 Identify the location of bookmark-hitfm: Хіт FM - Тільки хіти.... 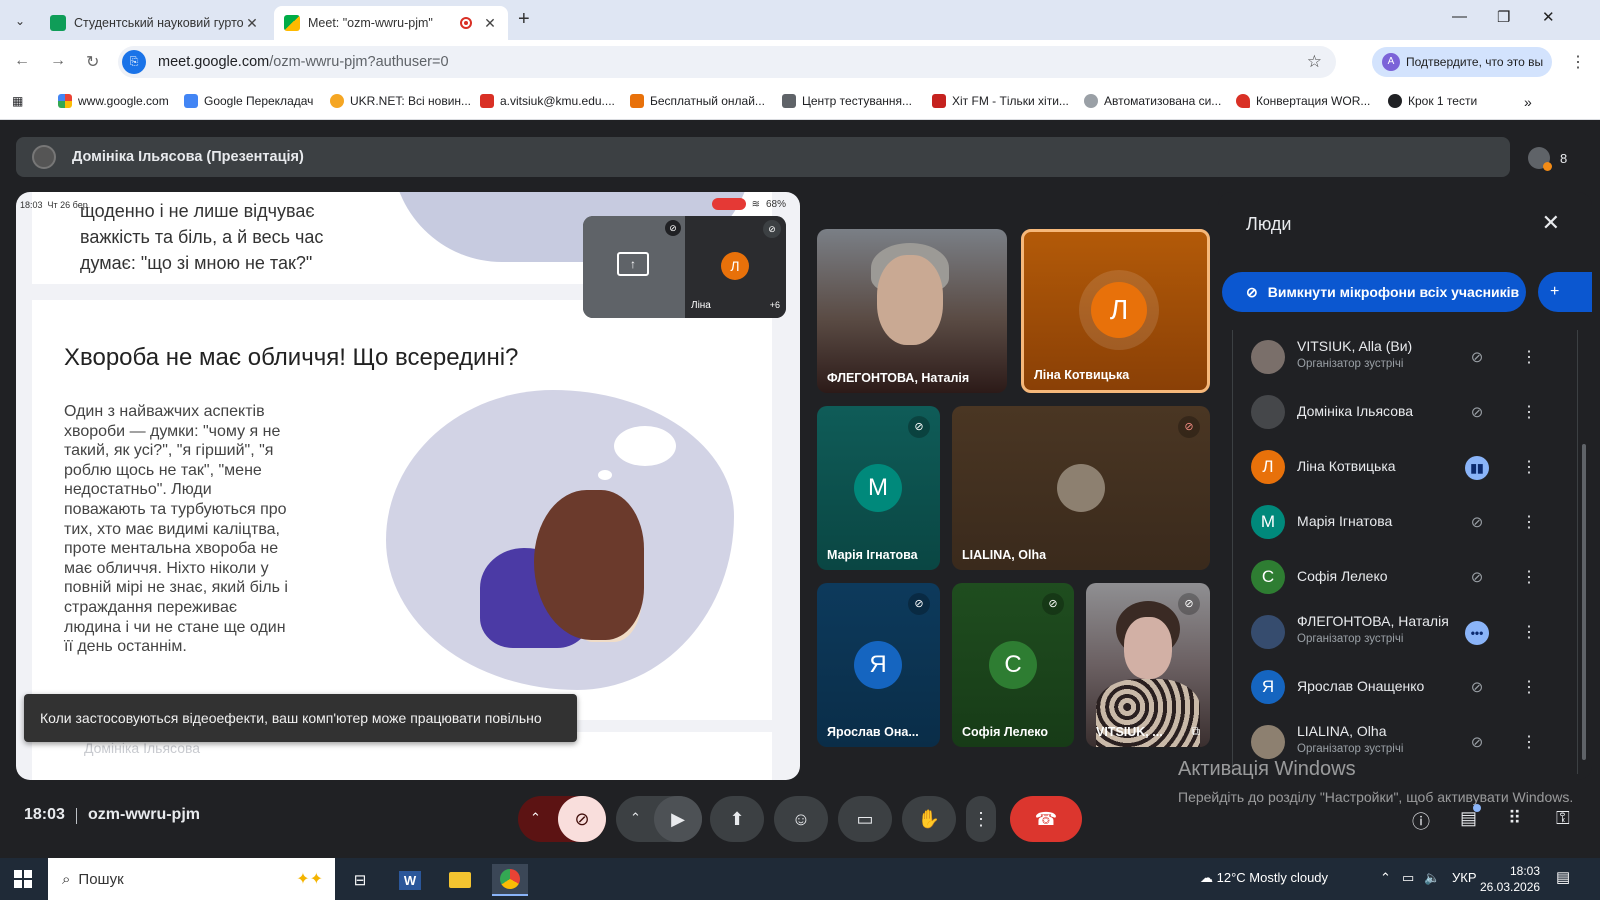
(1000, 101).